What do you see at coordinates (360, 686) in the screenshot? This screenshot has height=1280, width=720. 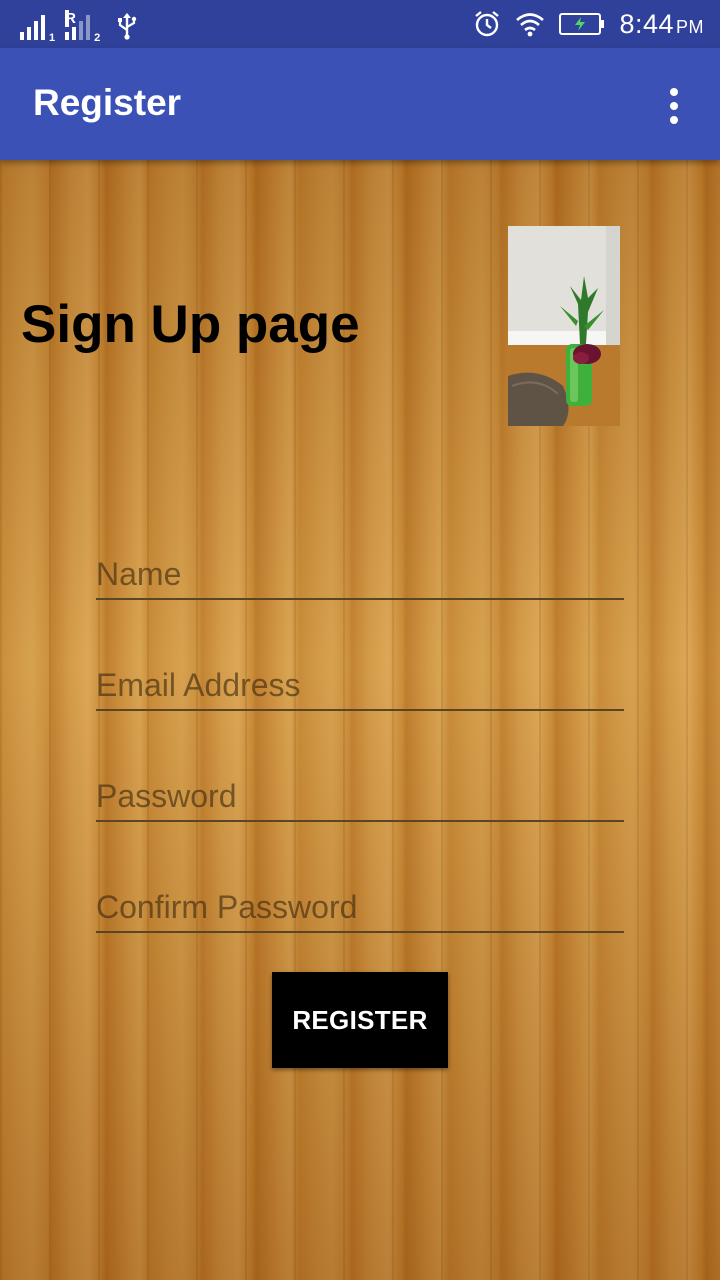 I see `email-field` at bounding box center [360, 686].